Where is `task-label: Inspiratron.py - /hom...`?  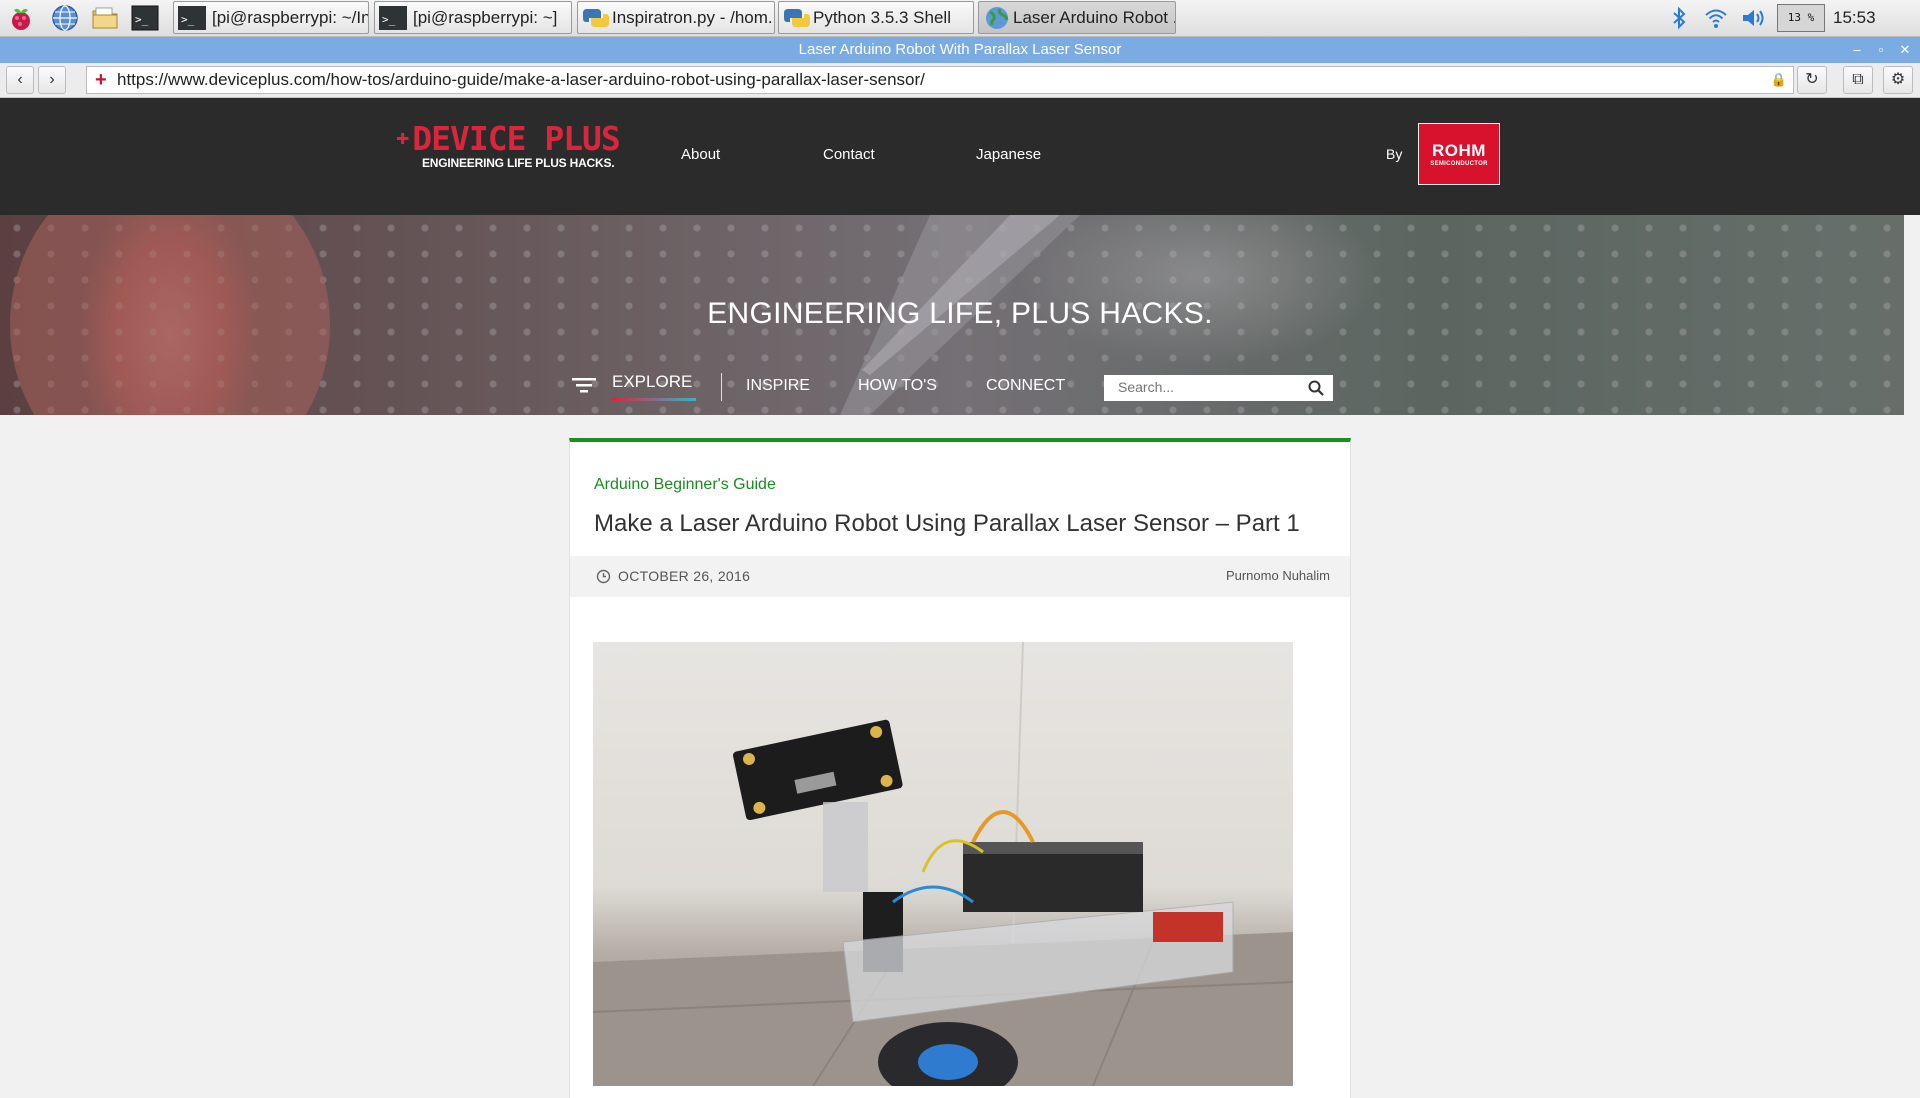
task-label: Inspiratron.py - /hom... is located at coordinates (693, 17).